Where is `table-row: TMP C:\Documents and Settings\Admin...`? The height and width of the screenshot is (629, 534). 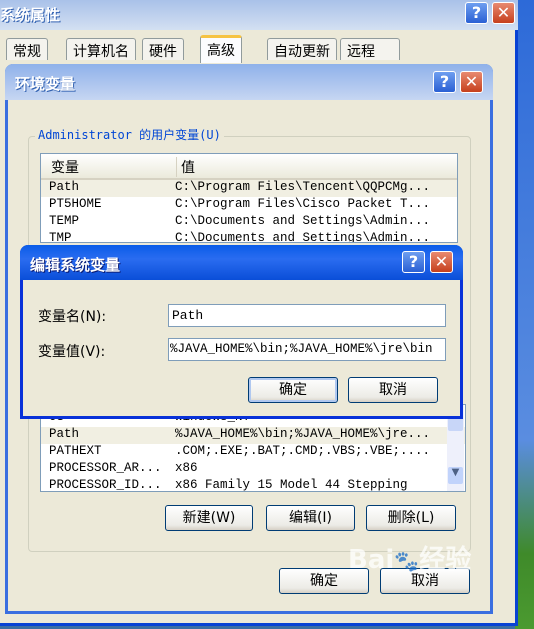 table-row: TMP C:\Documents and Settings\Admin... is located at coordinates (249, 237).